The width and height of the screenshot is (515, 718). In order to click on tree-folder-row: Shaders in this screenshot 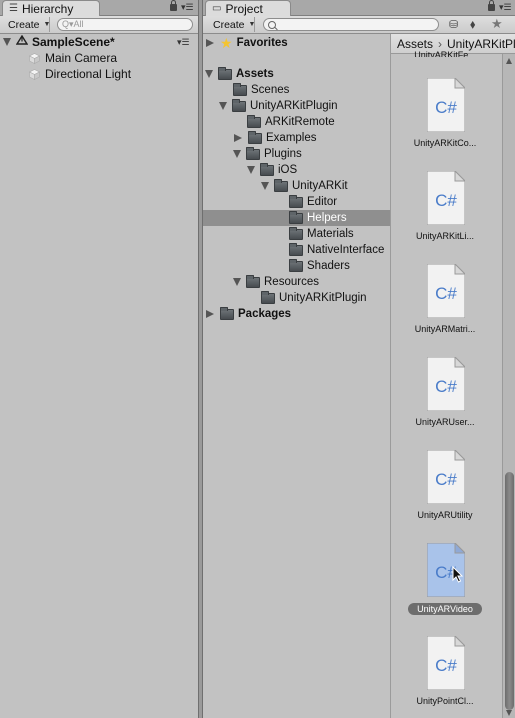, I will do `click(296, 266)`.